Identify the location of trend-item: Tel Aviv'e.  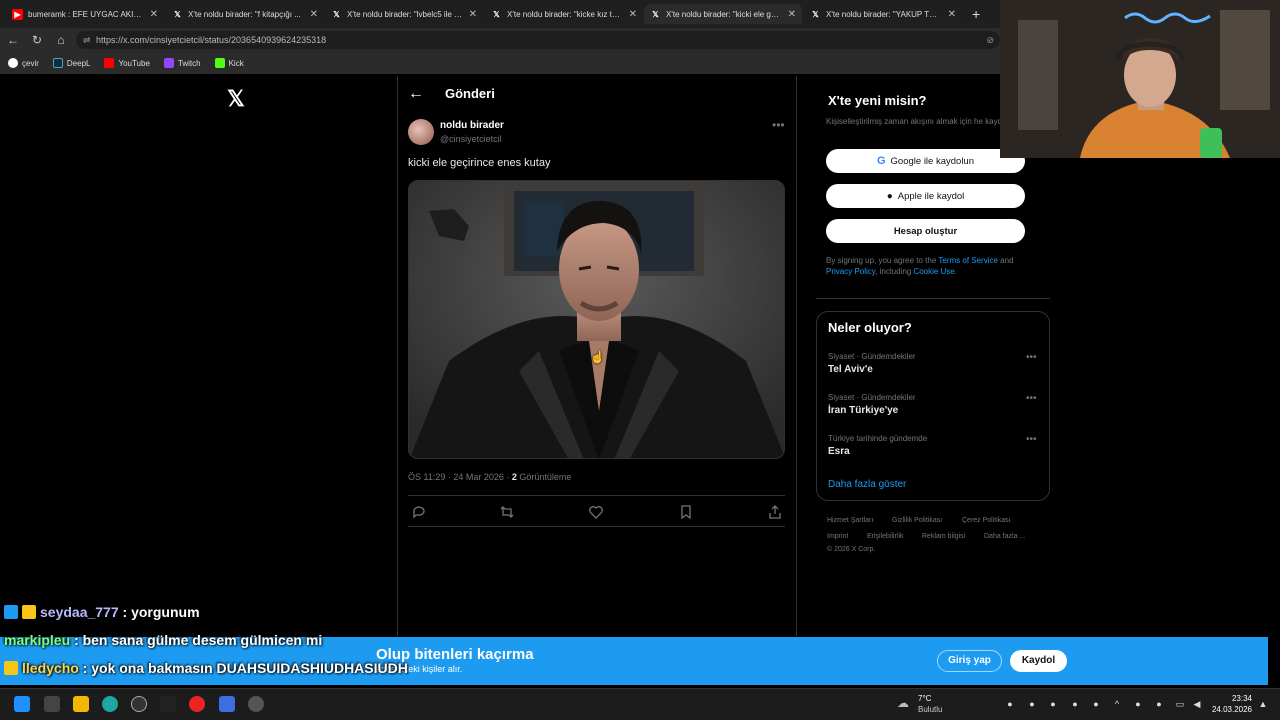
(850, 369).